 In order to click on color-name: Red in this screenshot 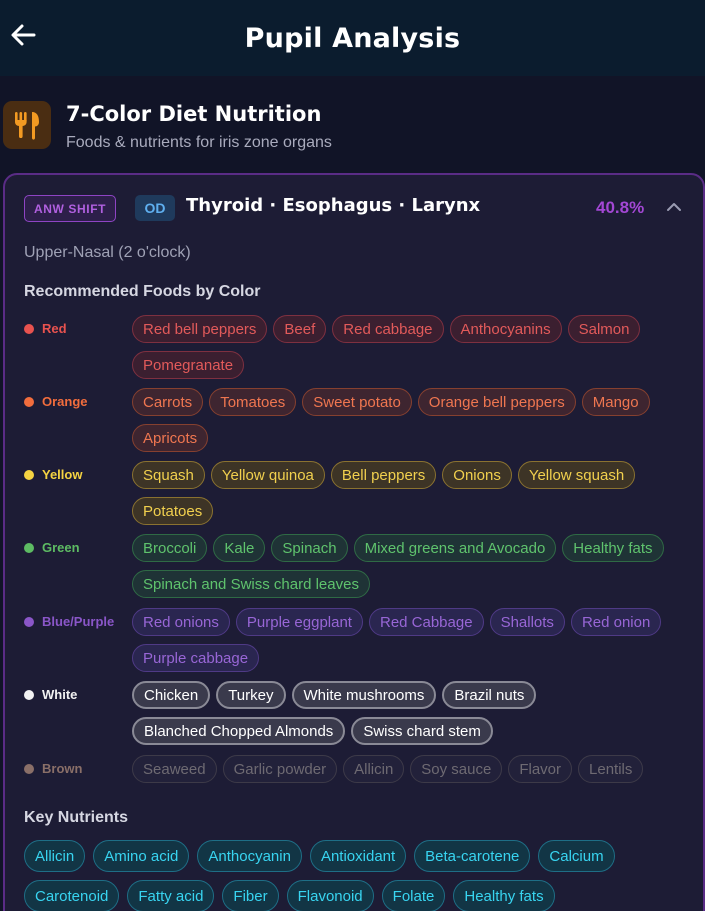, I will do `click(54, 328)`.